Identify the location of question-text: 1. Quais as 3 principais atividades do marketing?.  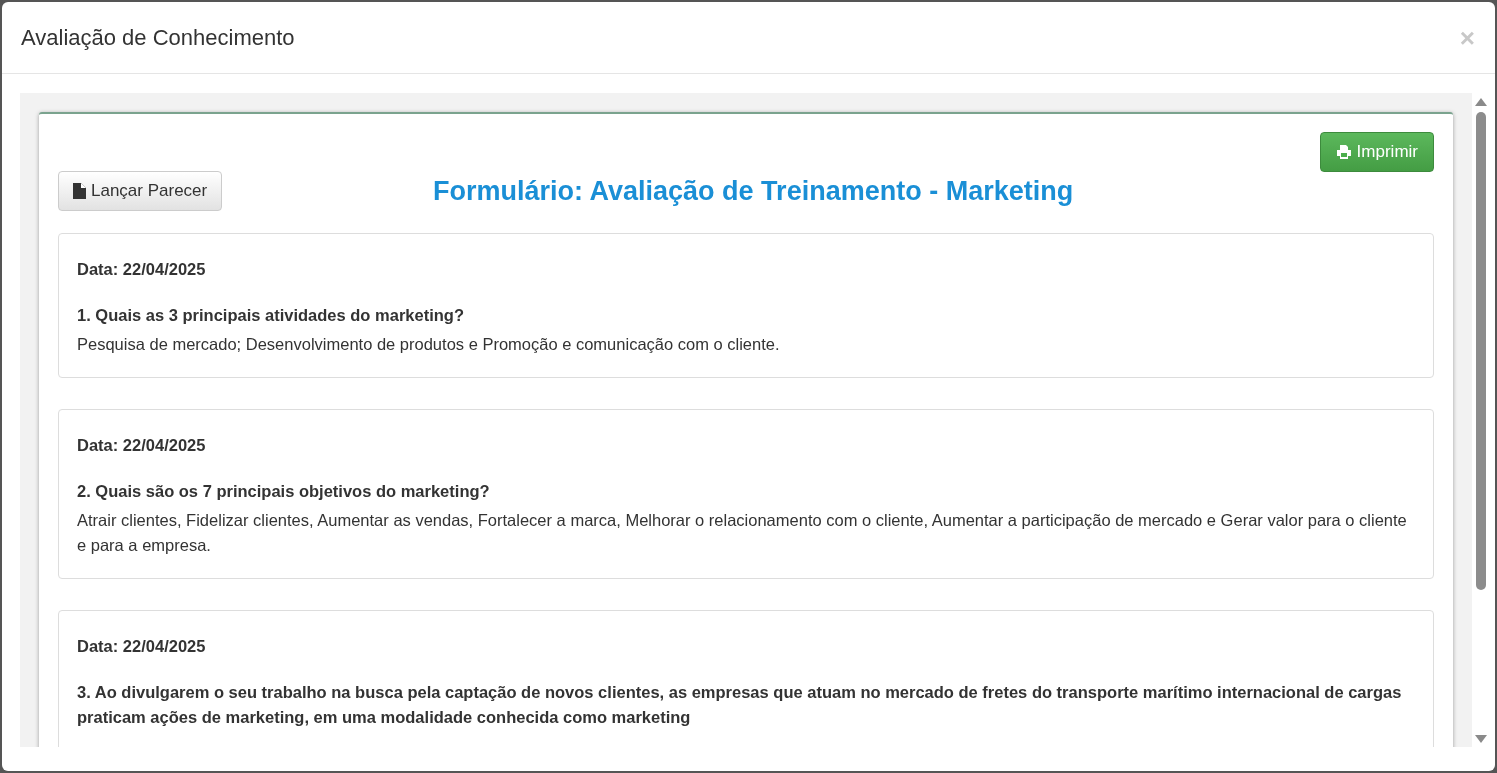
(271, 315).